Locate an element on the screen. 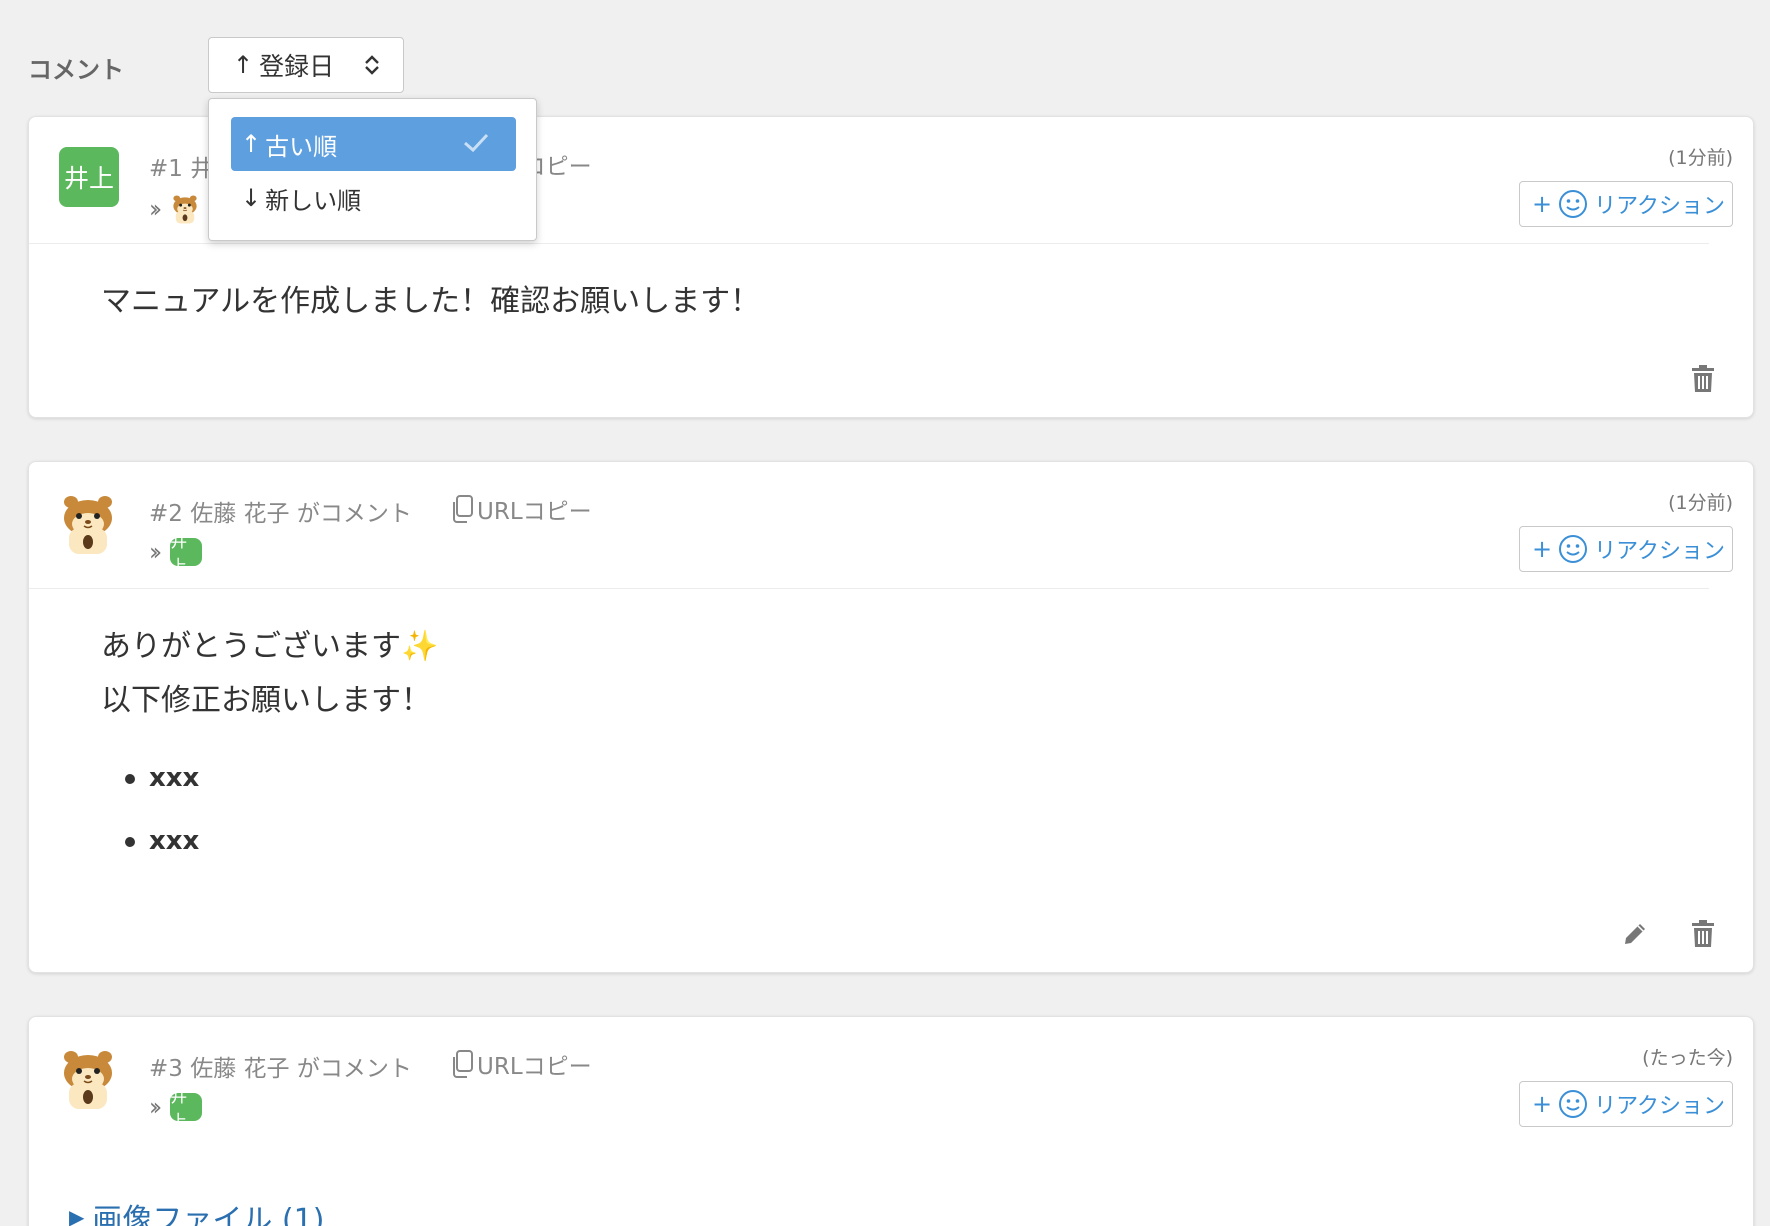 This screenshot has width=1770, height=1226. sort-option-label: 新しい順 is located at coordinates (313, 200).